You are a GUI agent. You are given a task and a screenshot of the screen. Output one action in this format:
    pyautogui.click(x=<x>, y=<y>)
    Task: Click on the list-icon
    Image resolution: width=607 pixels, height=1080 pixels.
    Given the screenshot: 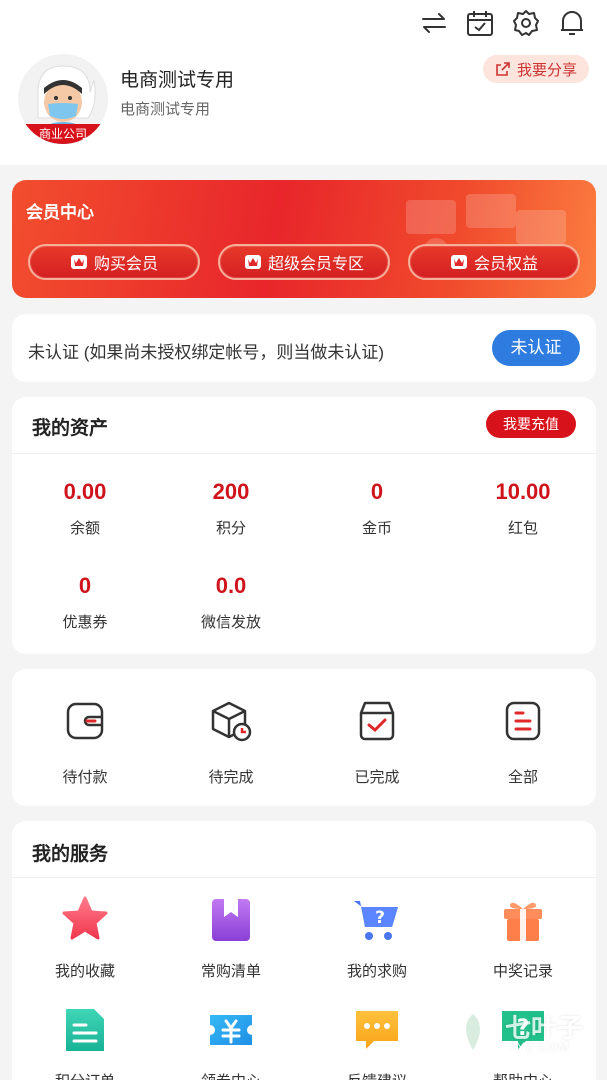 What is the action you would take?
    pyautogui.click(x=523, y=721)
    